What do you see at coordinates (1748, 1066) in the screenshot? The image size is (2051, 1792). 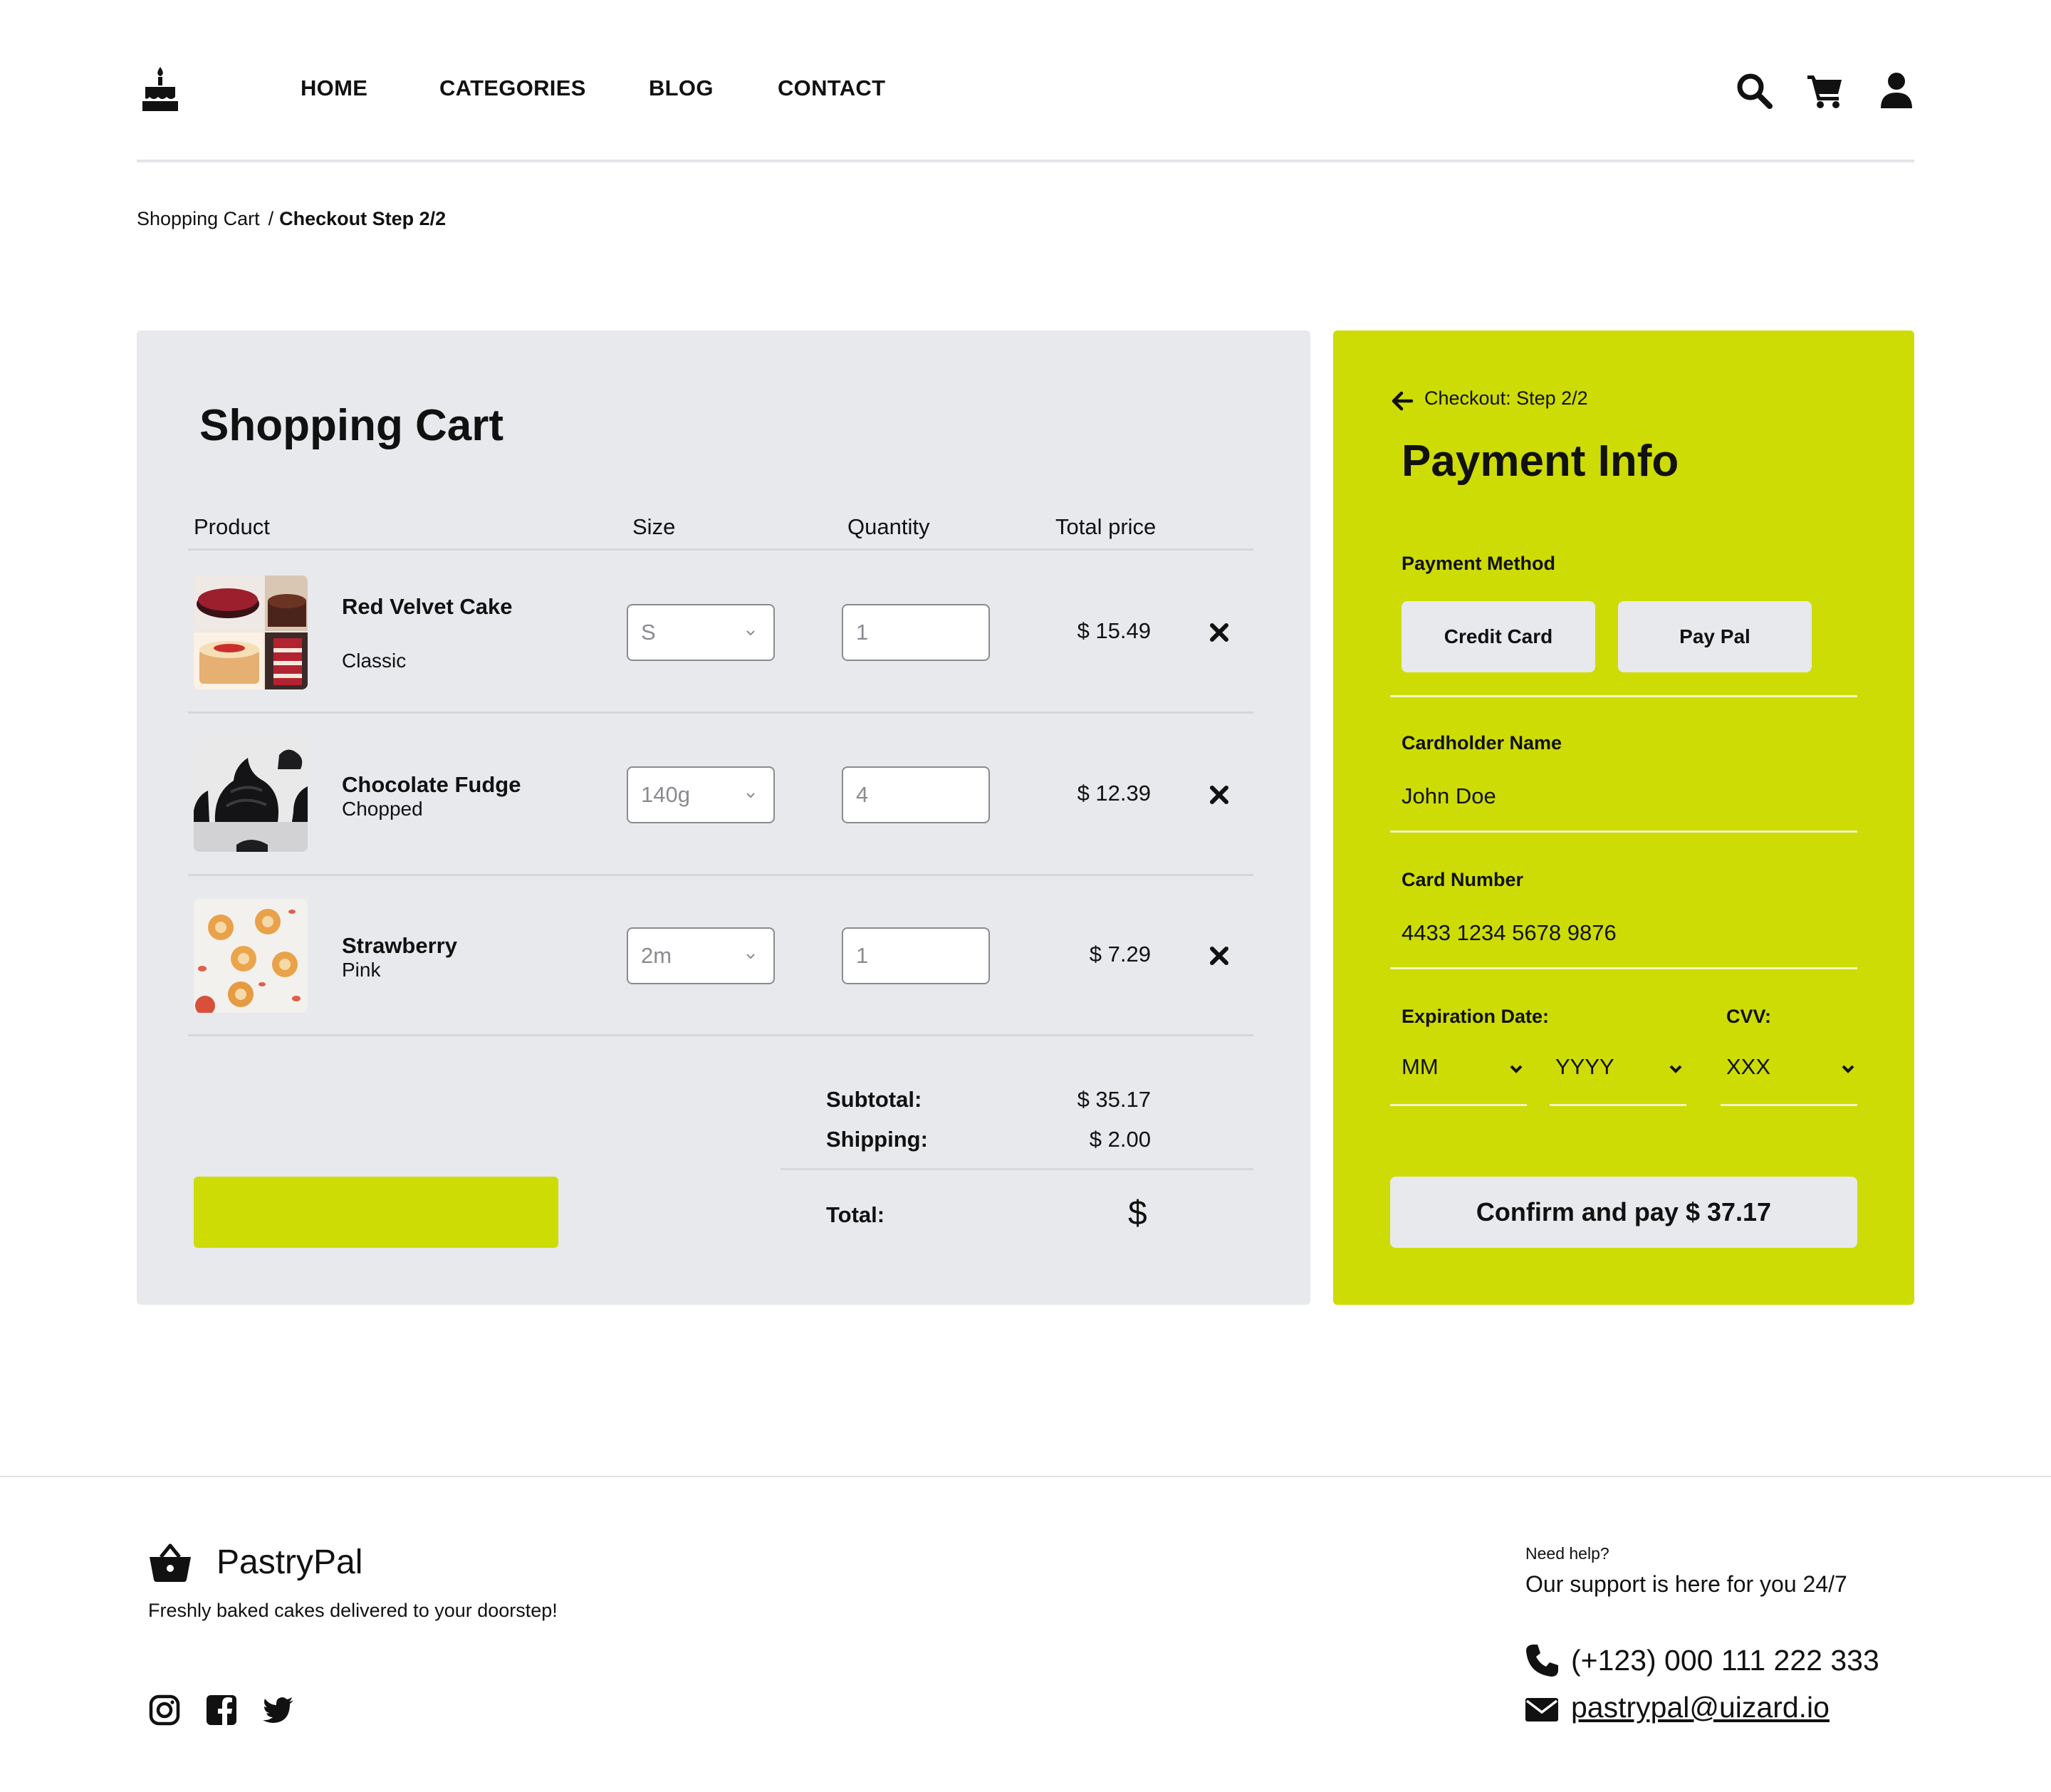 I see `cvv-select-value: XXX` at bounding box center [1748, 1066].